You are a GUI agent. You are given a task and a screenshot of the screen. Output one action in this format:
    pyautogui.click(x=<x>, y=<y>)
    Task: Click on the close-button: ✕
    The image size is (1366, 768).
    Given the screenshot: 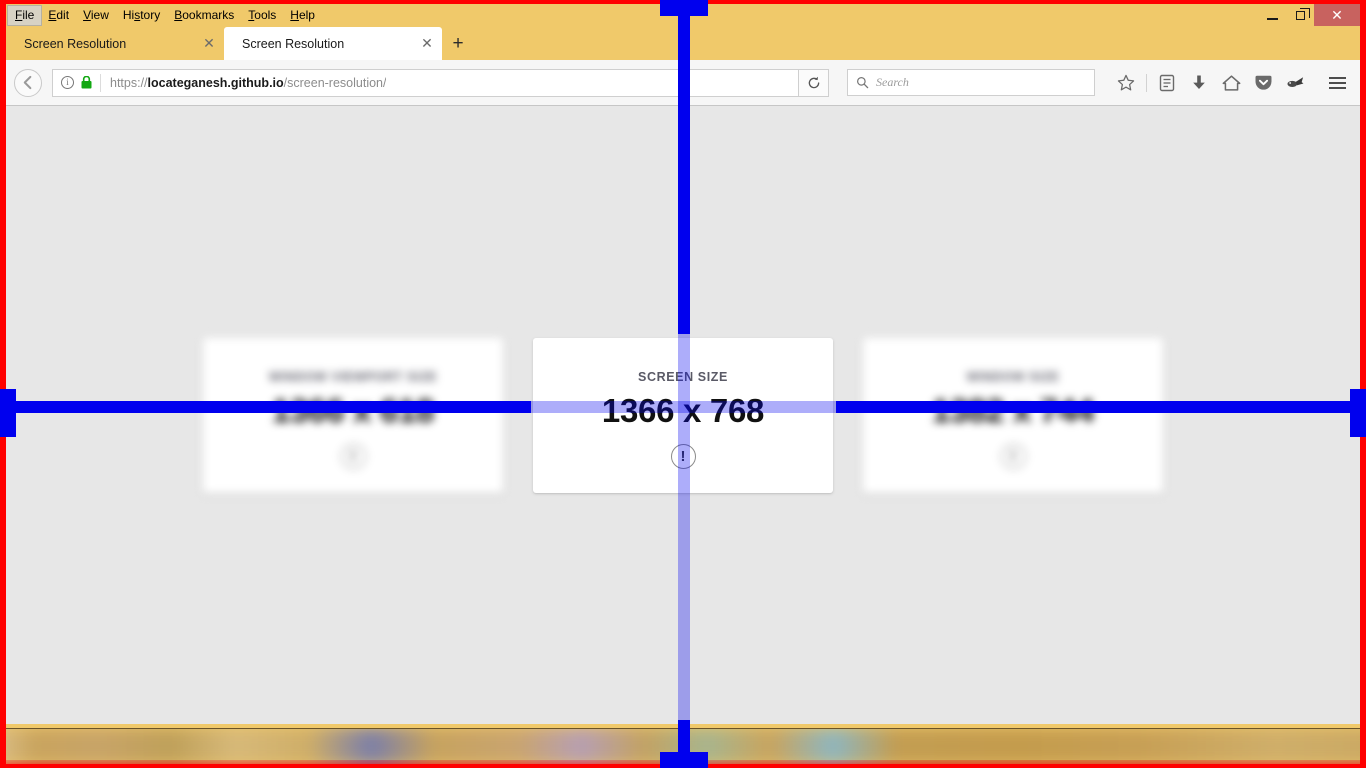 What is the action you would take?
    pyautogui.click(x=1337, y=15)
    